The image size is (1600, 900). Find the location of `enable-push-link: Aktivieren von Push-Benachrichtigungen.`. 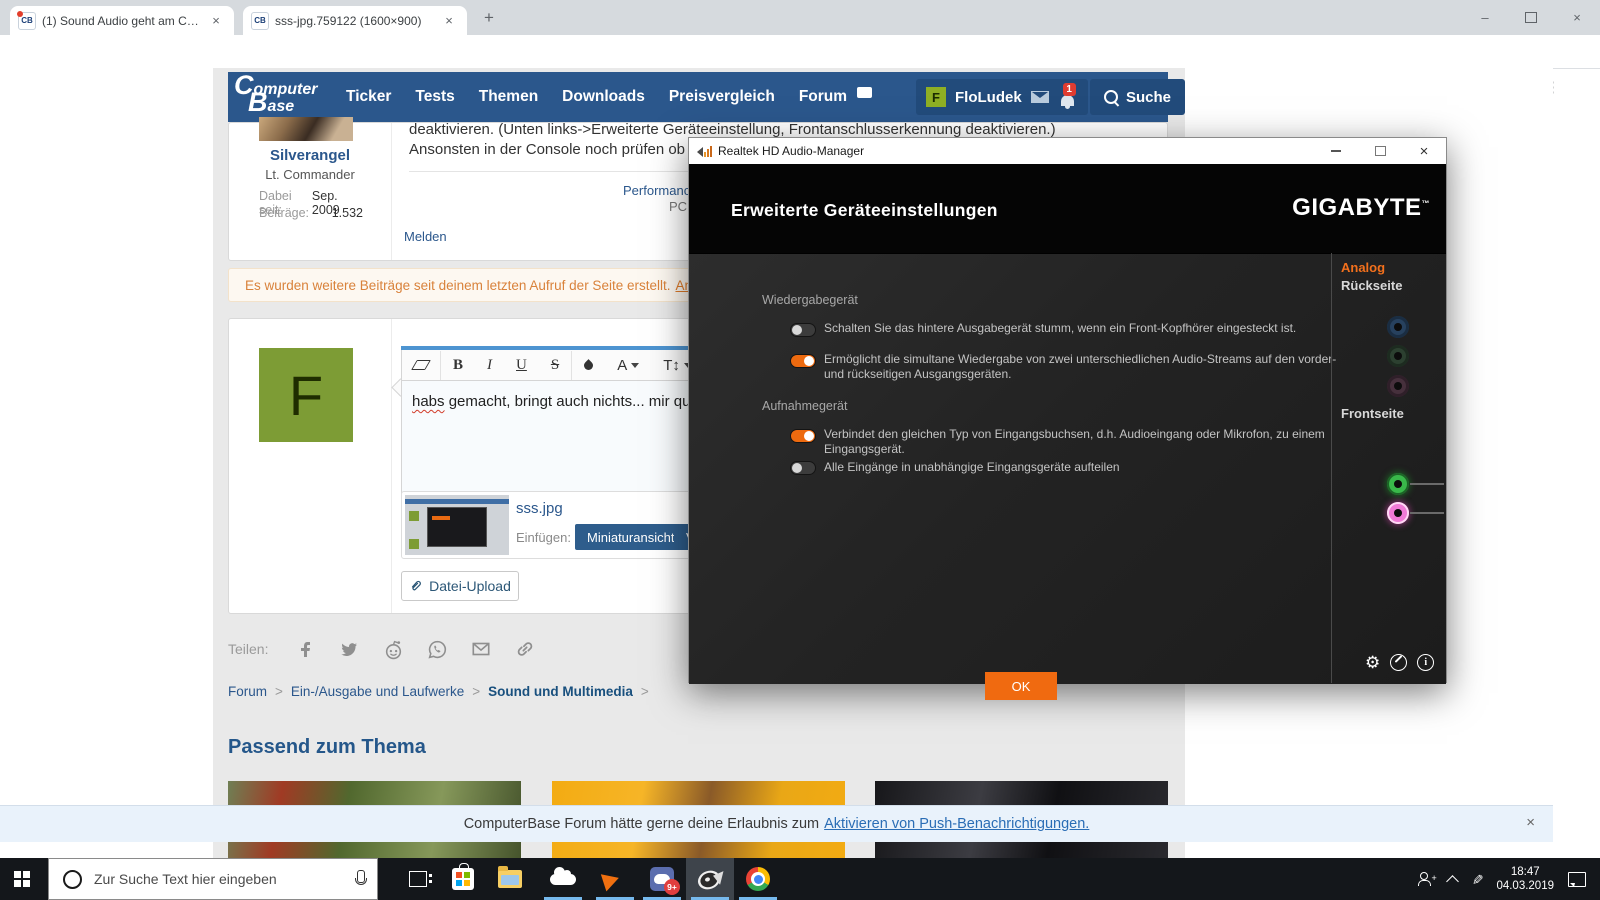

enable-push-link: Aktivieren von Push-Benachrichtigungen. is located at coordinates (956, 824).